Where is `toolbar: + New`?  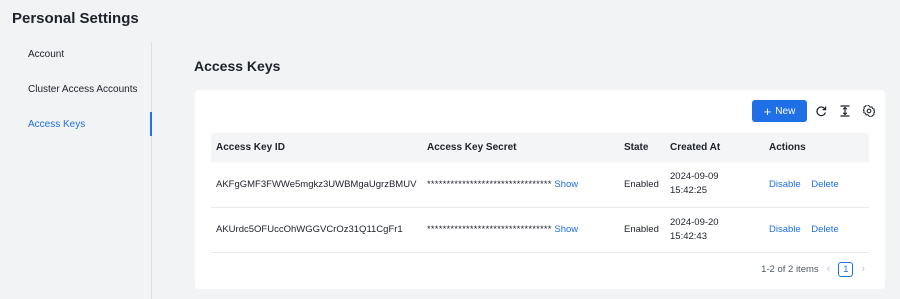
toolbar: + New is located at coordinates (813, 111).